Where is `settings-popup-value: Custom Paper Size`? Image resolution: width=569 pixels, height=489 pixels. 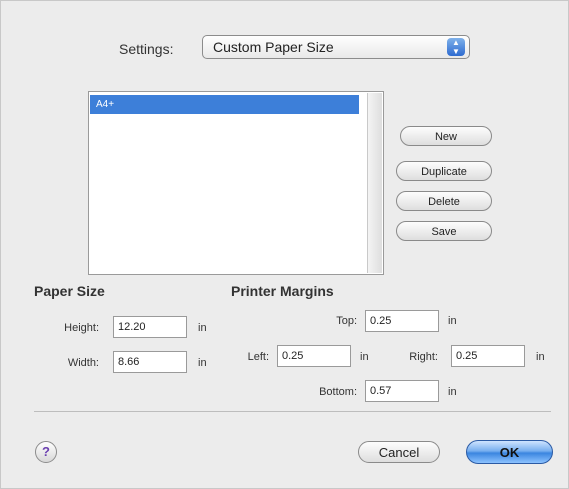
settings-popup-value: Custom Paper Size is located at coordinates (273, 47).